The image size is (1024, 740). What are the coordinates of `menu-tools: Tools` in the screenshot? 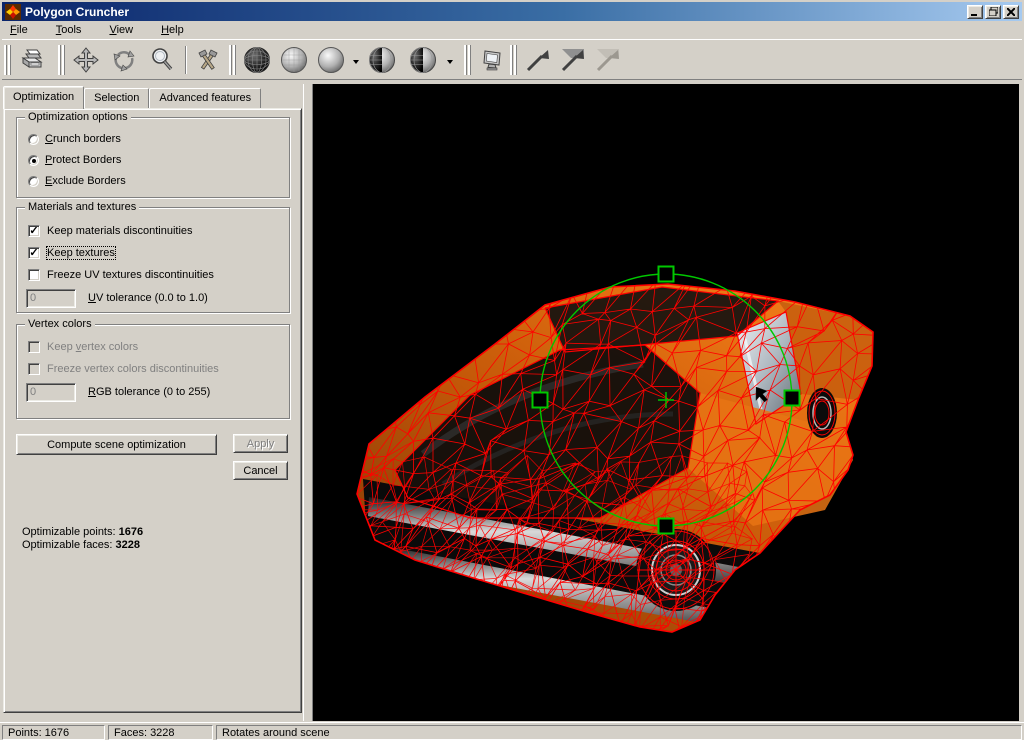 It's located at (69, 30).